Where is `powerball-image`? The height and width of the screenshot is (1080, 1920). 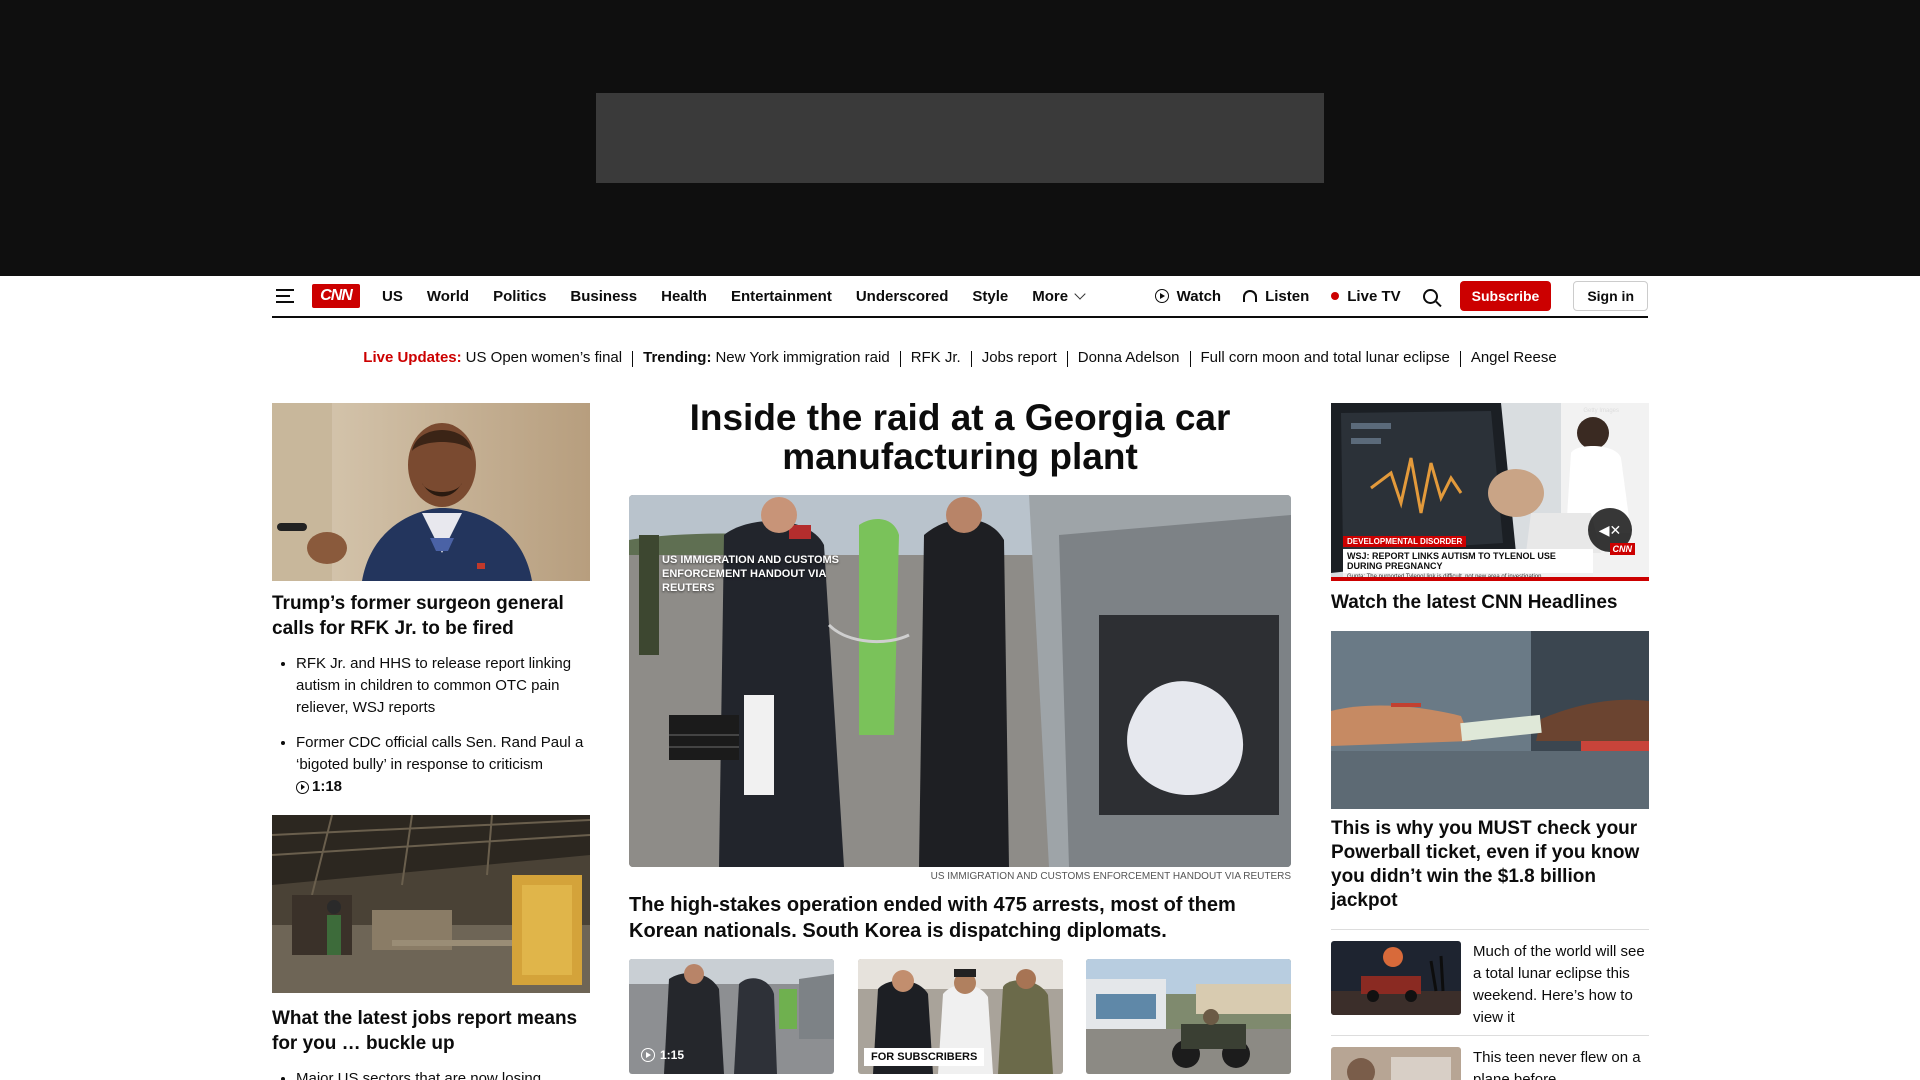
powerball-image is located at coordinates (1490, 720).